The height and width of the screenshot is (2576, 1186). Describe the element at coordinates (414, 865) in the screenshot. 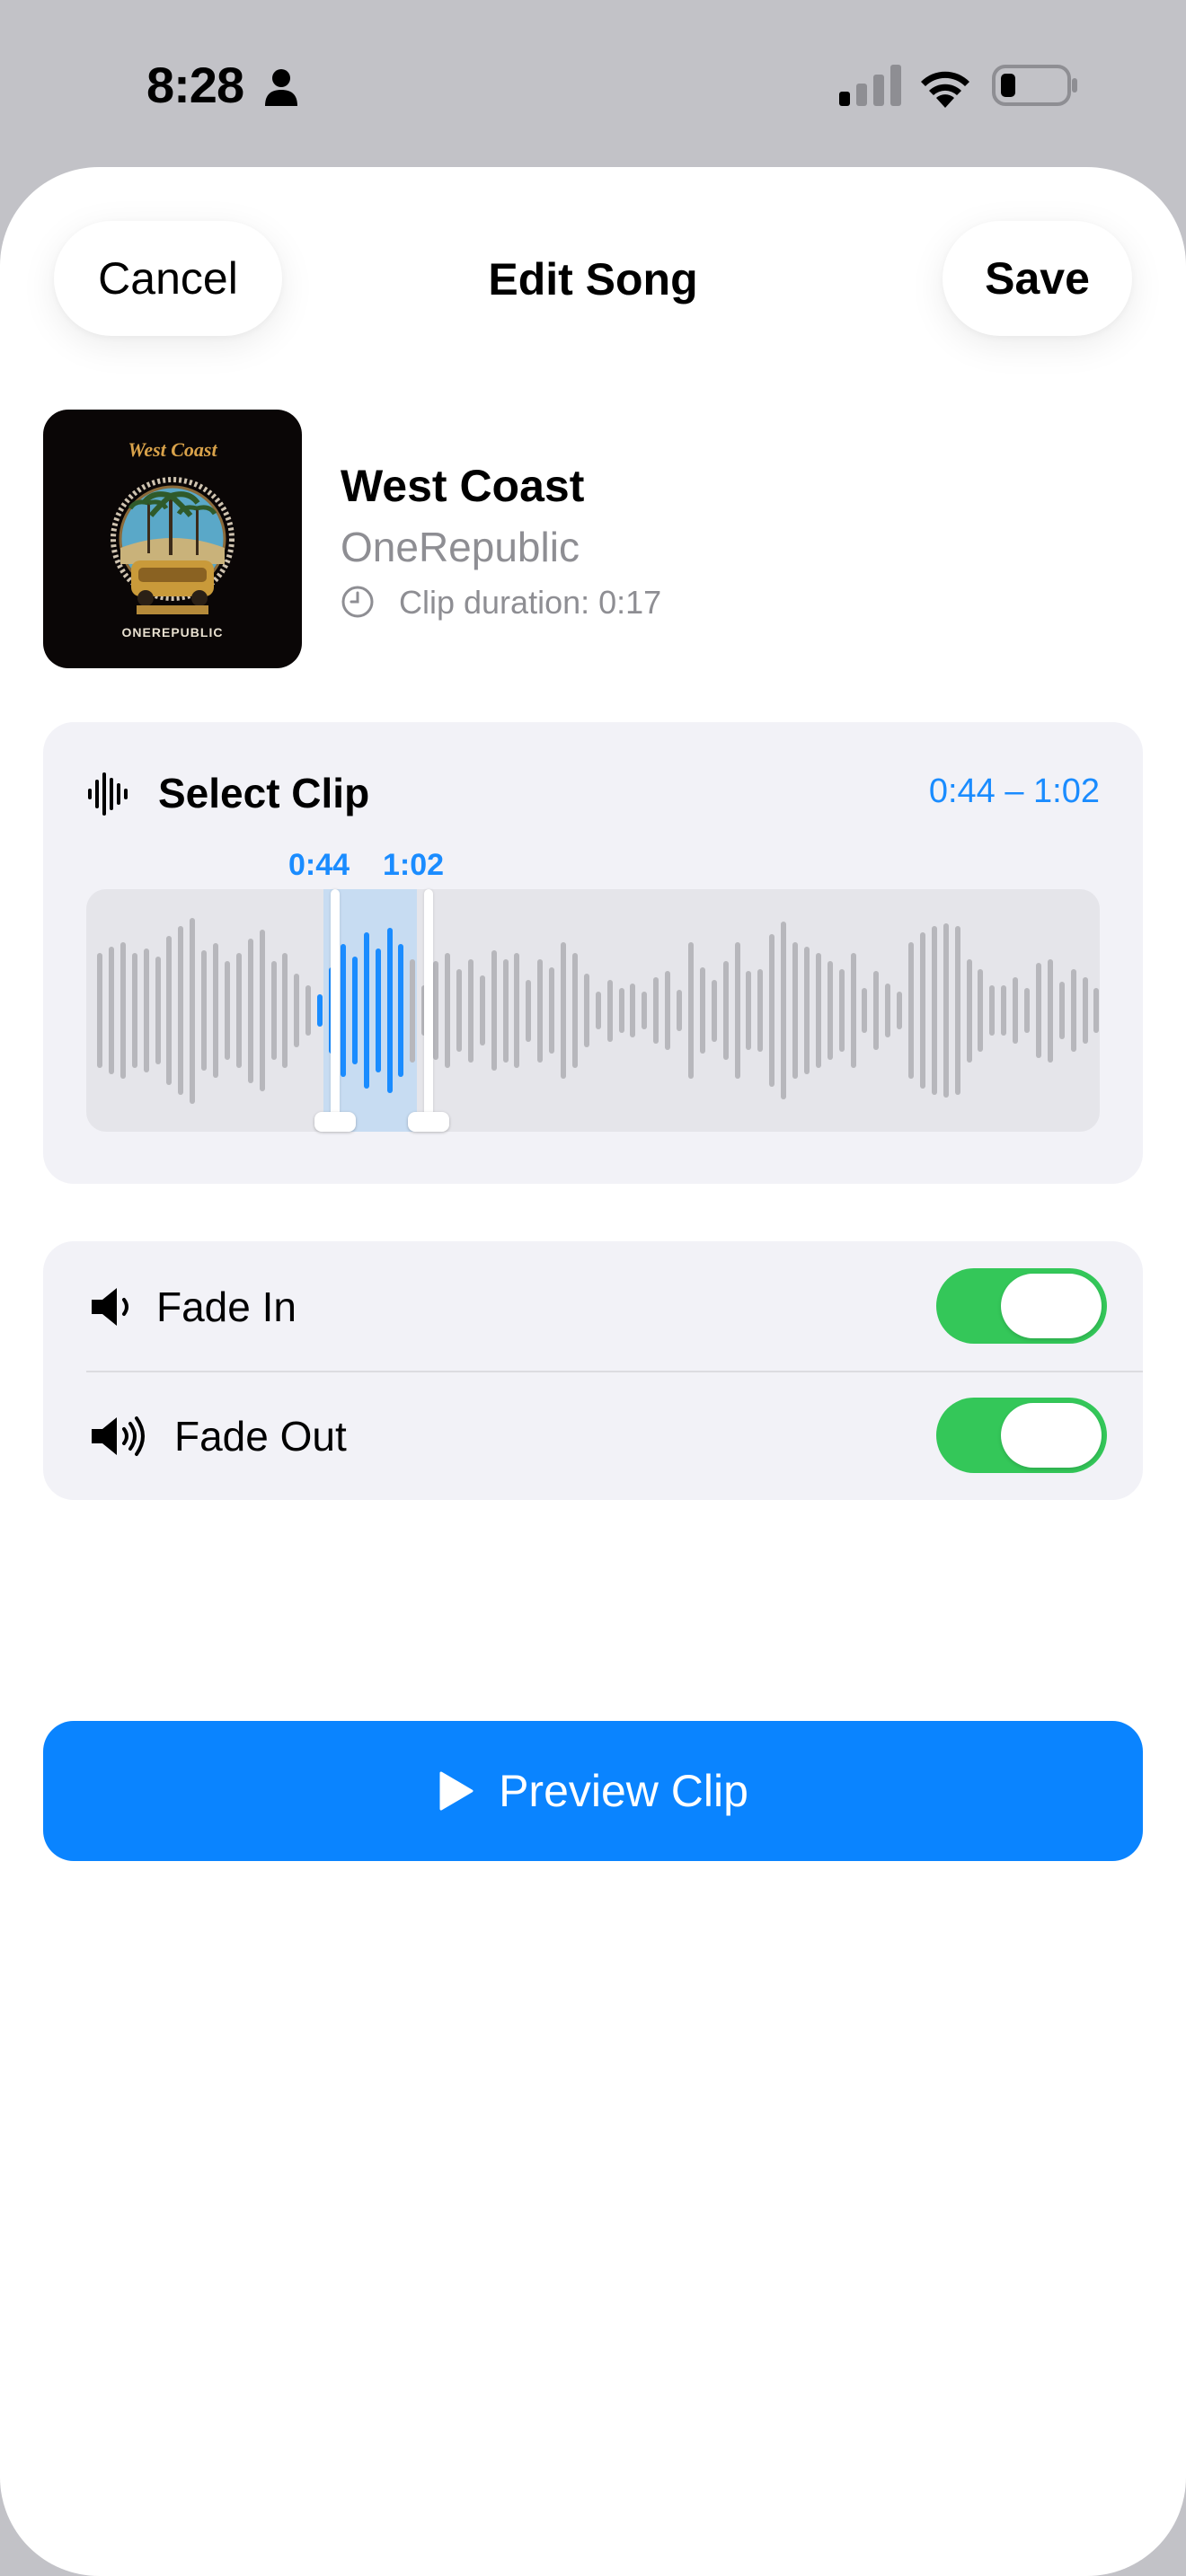

I see `end-time-label: 1:02` at that location.